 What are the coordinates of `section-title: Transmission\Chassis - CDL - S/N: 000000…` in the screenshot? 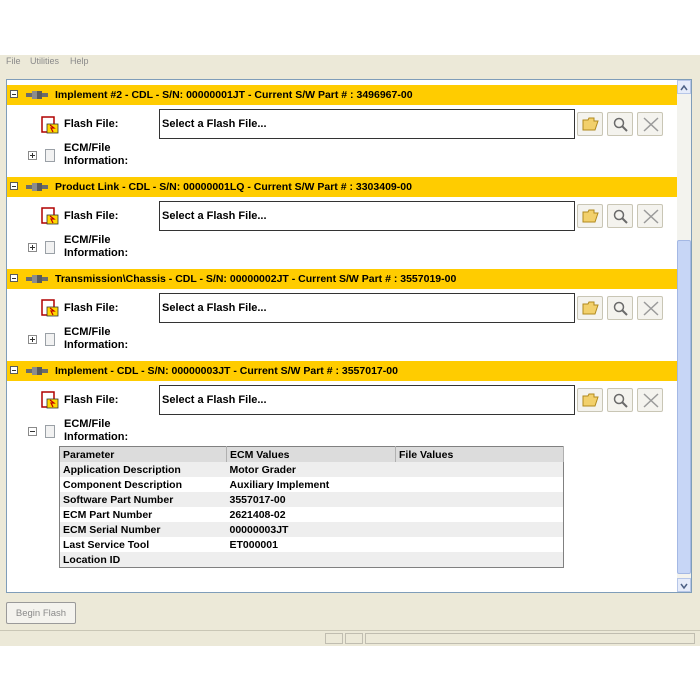 It's located at (256, 279).